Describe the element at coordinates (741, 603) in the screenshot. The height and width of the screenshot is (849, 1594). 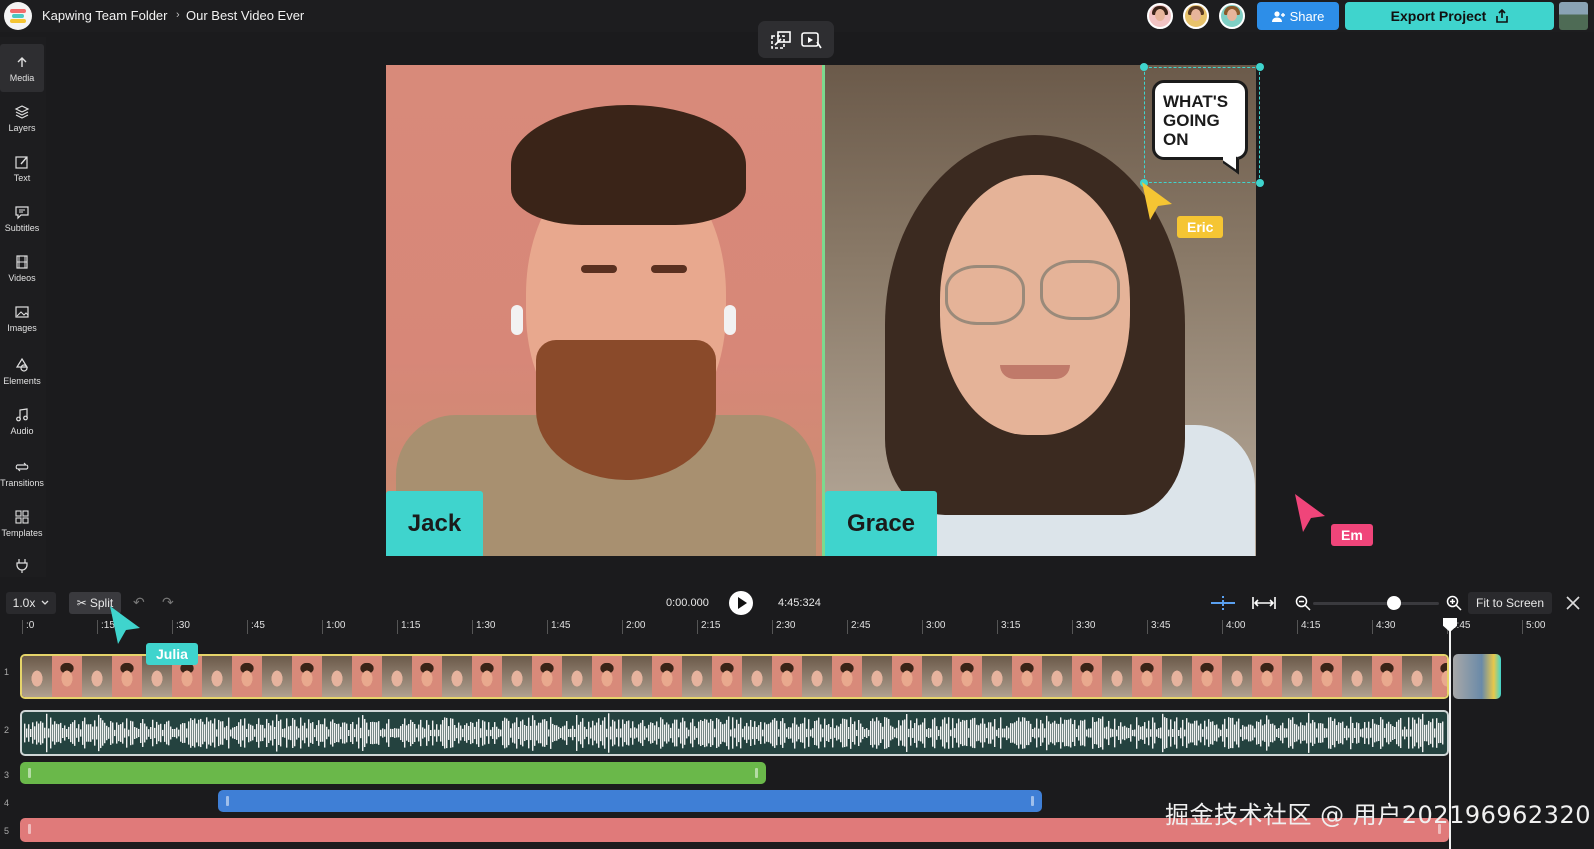
I see `play-button` at that location.